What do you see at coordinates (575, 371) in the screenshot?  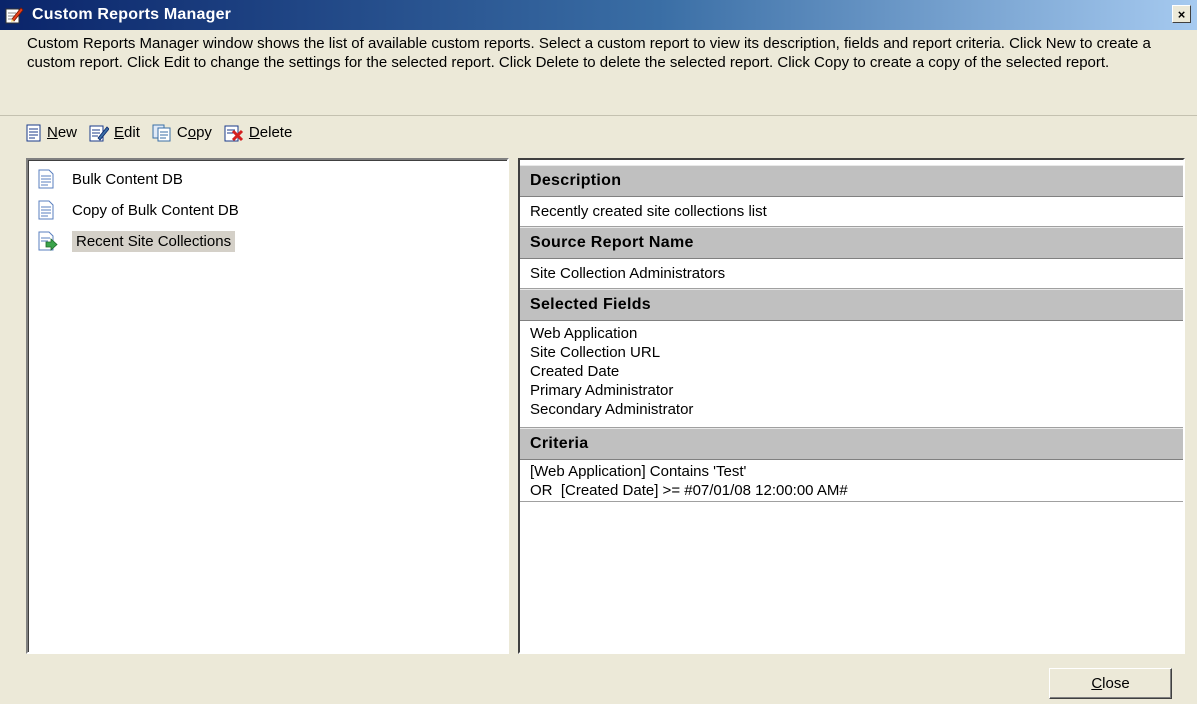 I see `field-item: Created Date` at bounding box center [575, 371].